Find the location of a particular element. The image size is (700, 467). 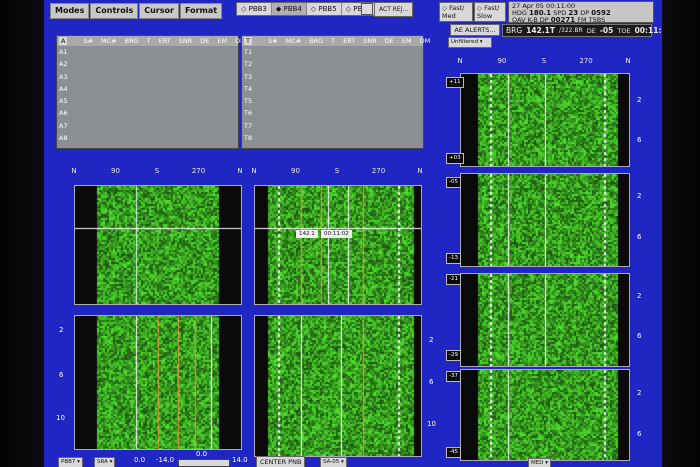

waterfall-center-upper is located at coordinates (338, 245).